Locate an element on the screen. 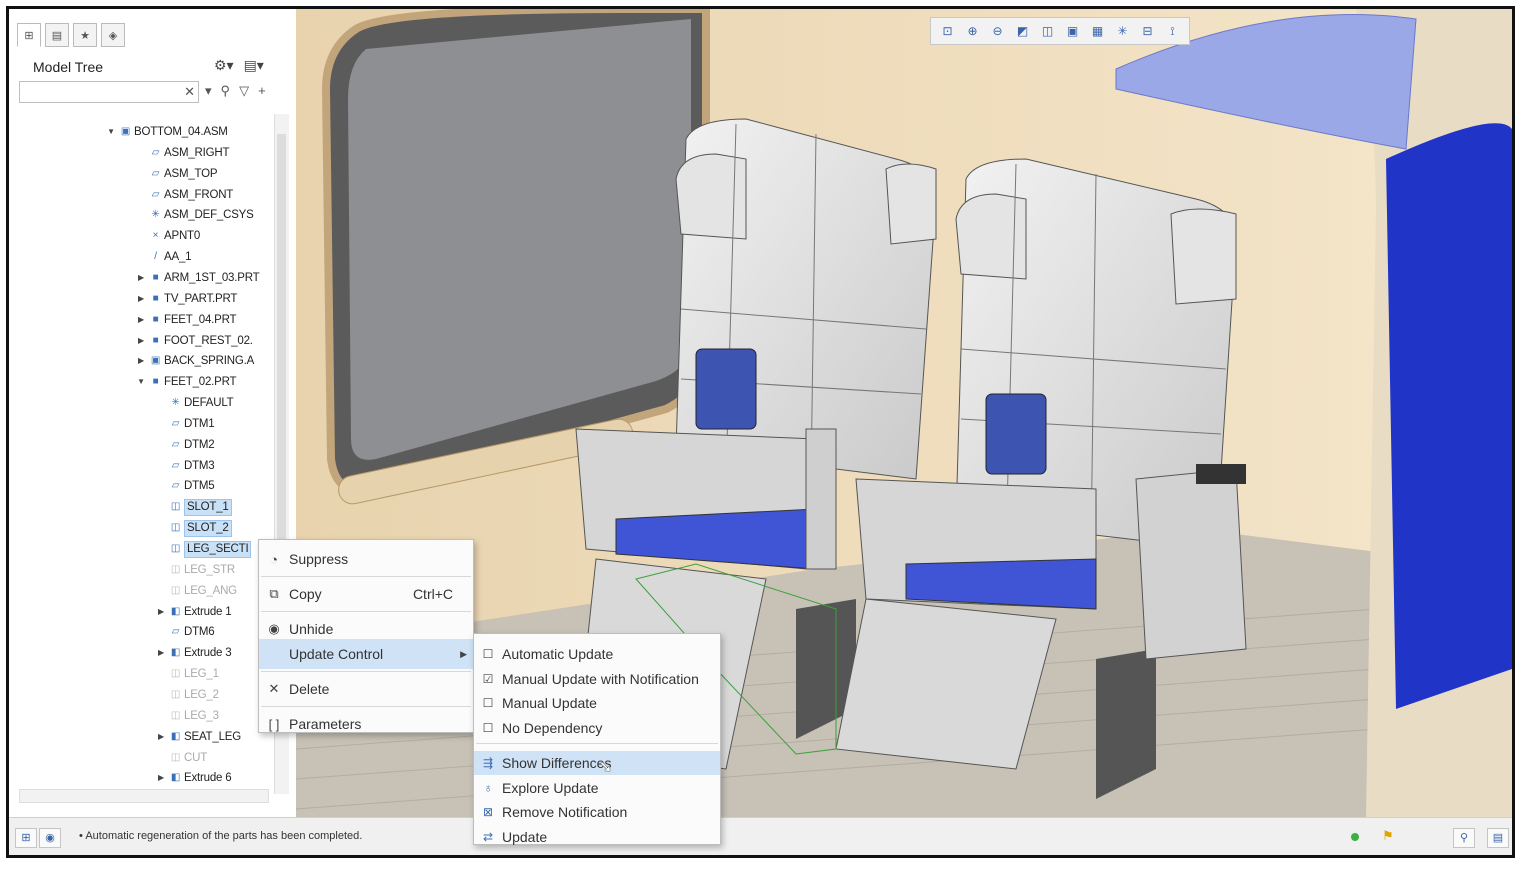 The image size is (1529, 871). zoom-out-icon: ⊖ is located at coordinates (998, 31).